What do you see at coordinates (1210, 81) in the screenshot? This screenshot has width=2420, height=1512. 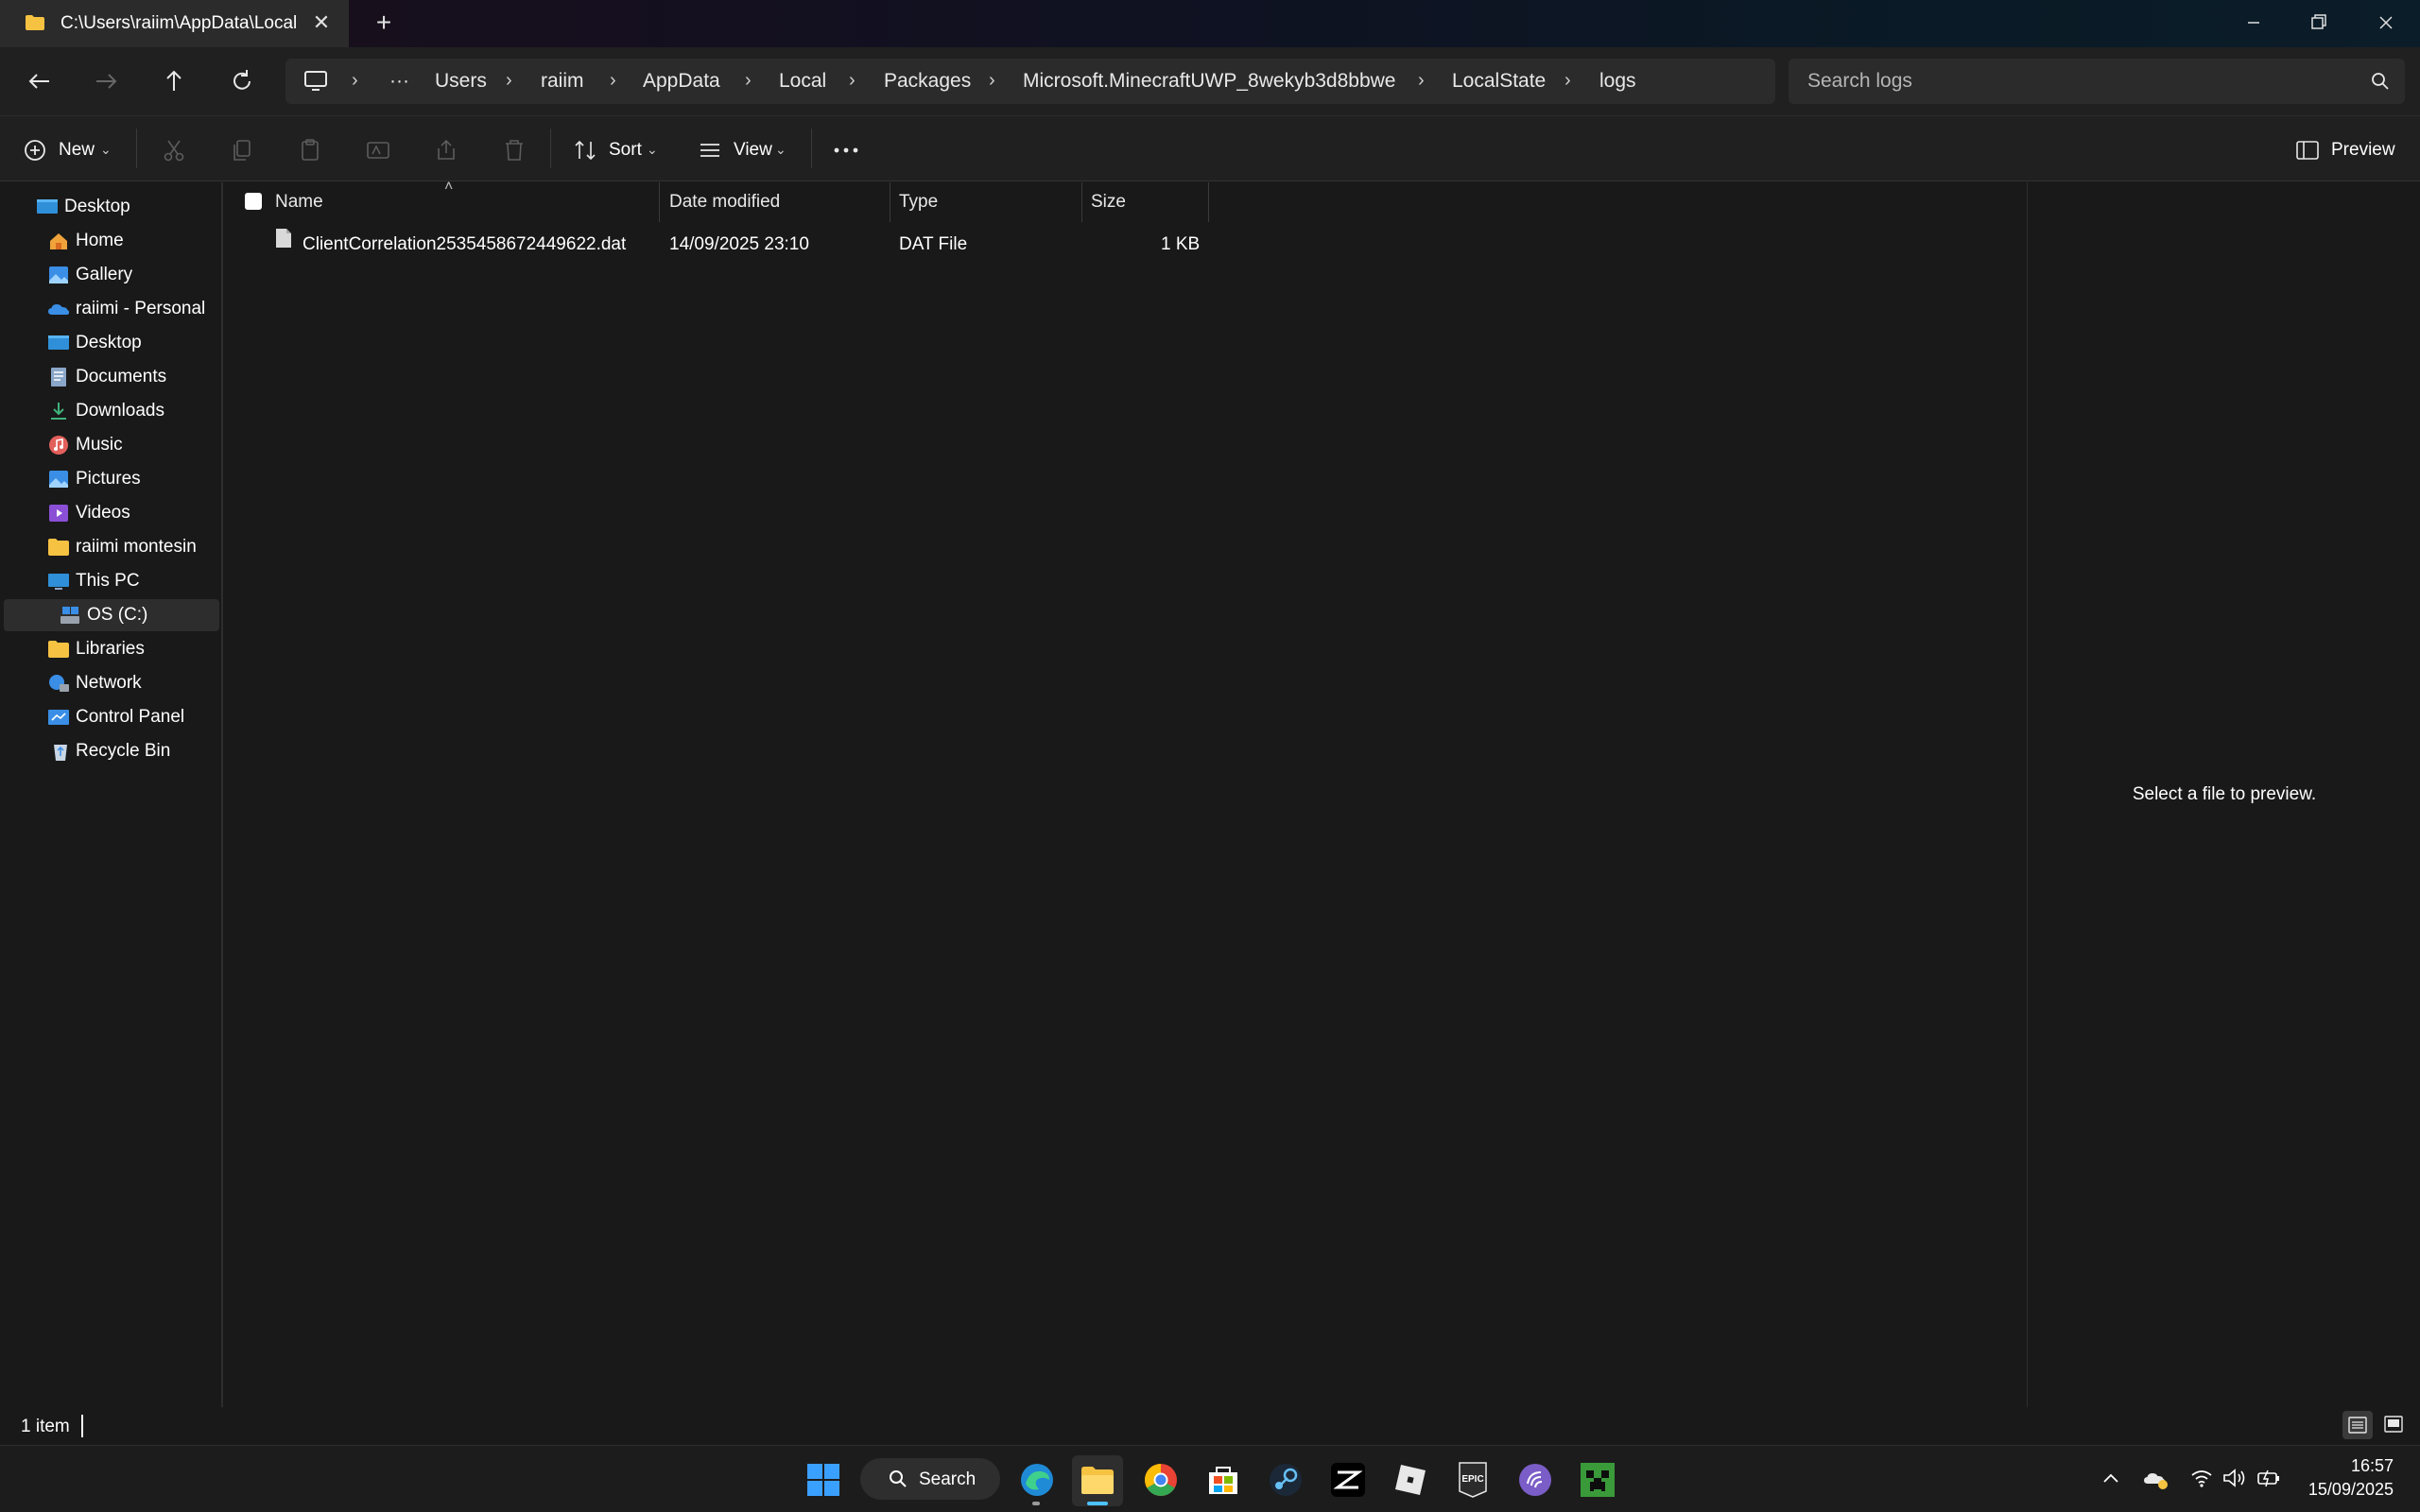 I see `breadcrumb-minecraft-package: Microsoft.MinecraftUWP_8wekyb3d8bbwe` at bounding box center [1210, 81].